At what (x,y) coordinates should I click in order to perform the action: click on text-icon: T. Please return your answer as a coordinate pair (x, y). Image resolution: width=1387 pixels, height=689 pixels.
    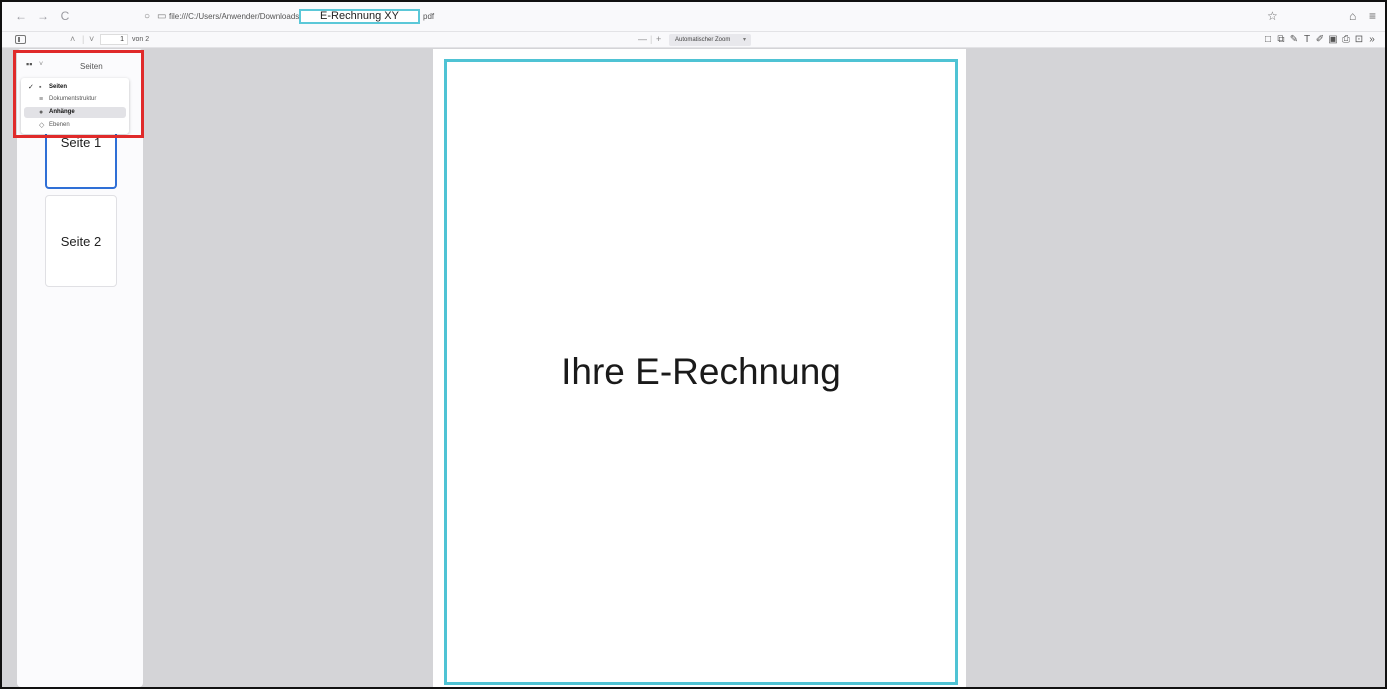
    Looking at the image, I should click on (1307, 39).